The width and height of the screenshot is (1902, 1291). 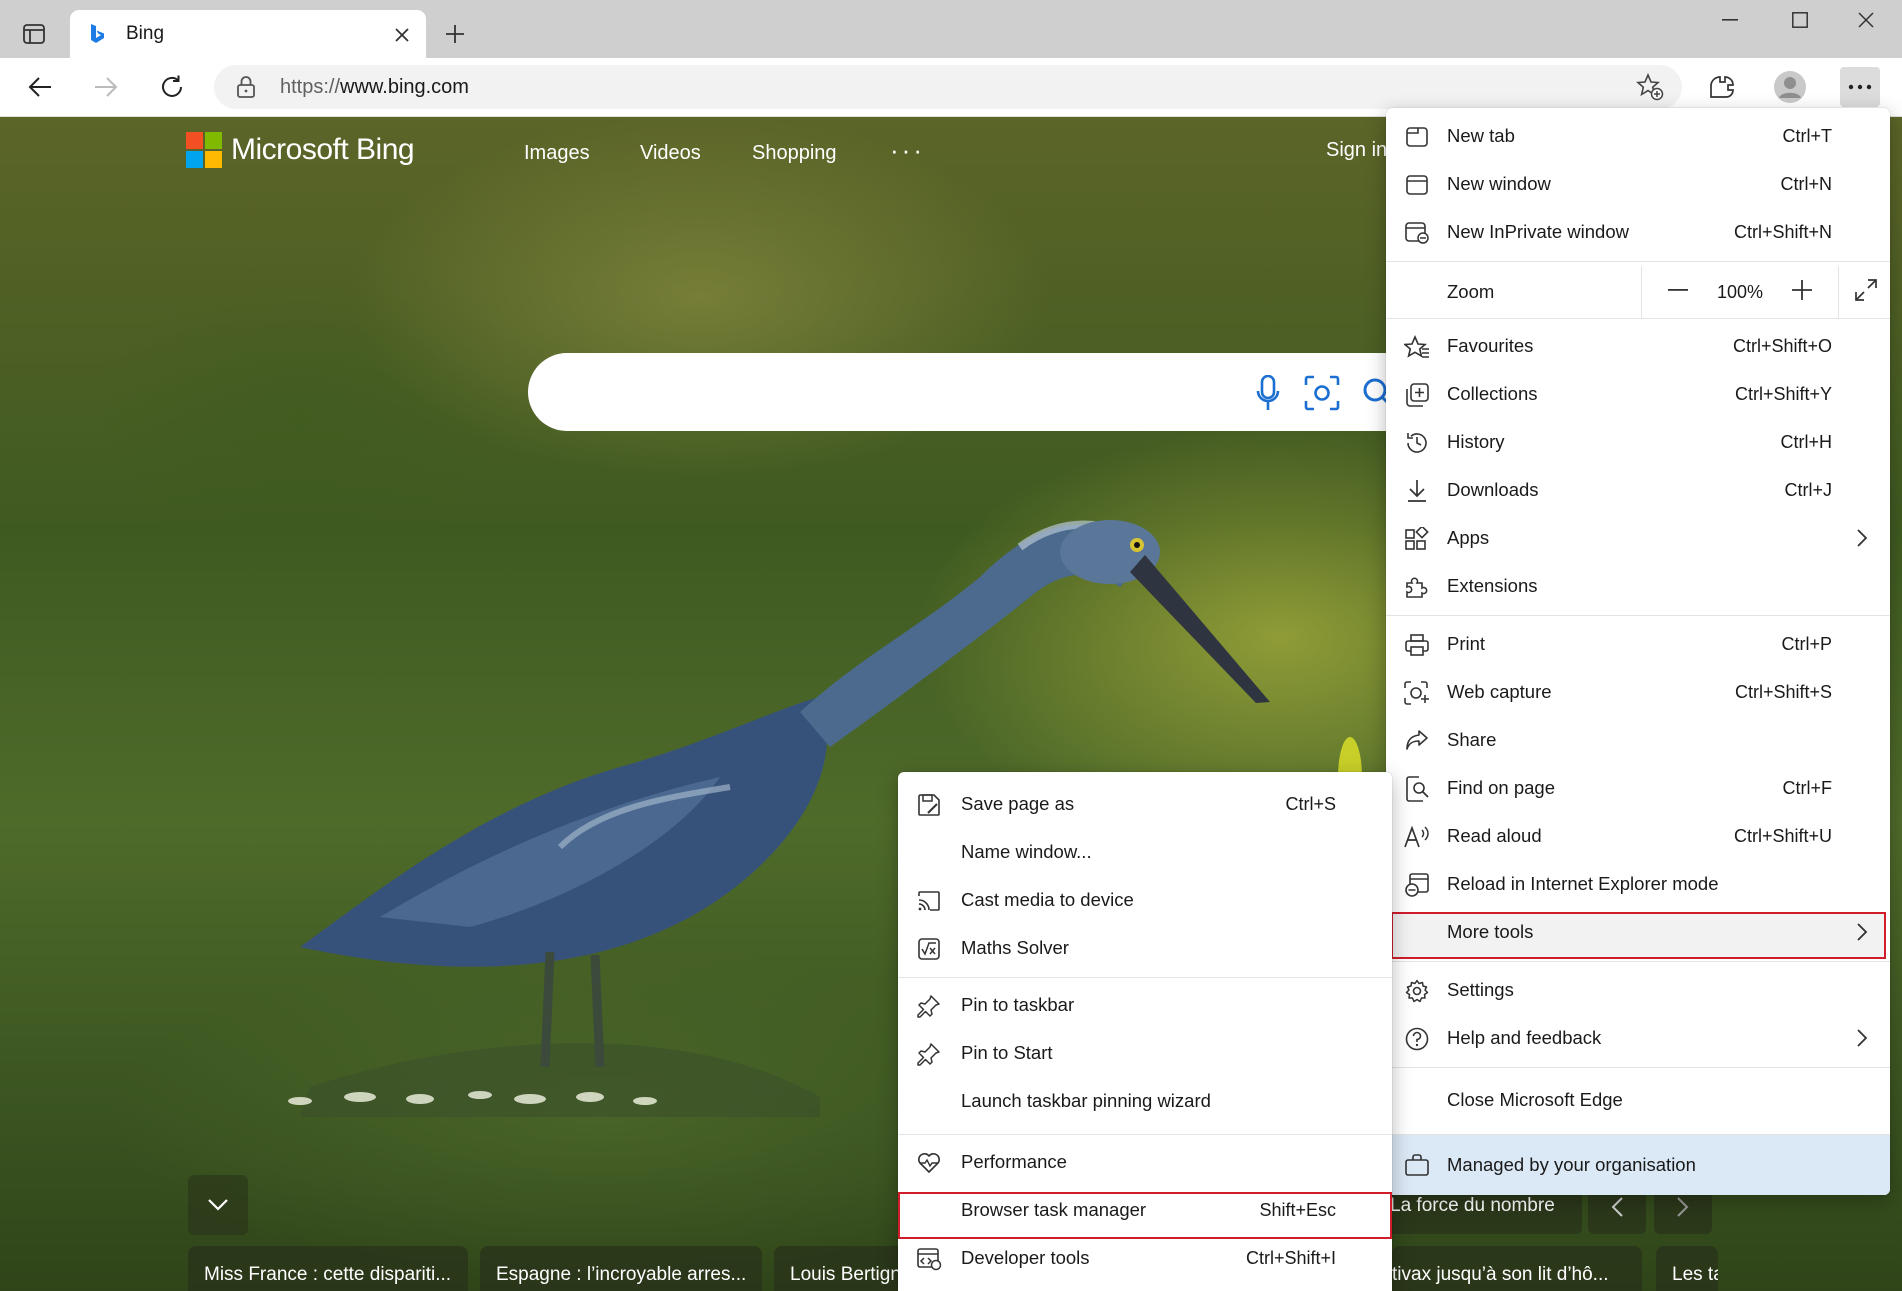 What do you see at coordinates (1145, 1005) in the screenshot?
I see `menu-item-pin-to-taskbar: Pin to taskbar` at bounding box center [1145, 1005].